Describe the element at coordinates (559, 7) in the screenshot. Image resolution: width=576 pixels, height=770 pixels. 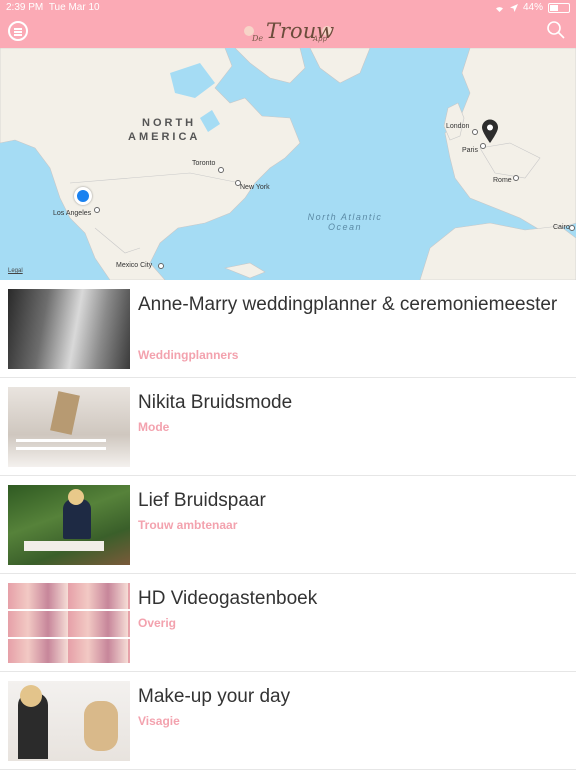
I see `battery-icon` at that location.